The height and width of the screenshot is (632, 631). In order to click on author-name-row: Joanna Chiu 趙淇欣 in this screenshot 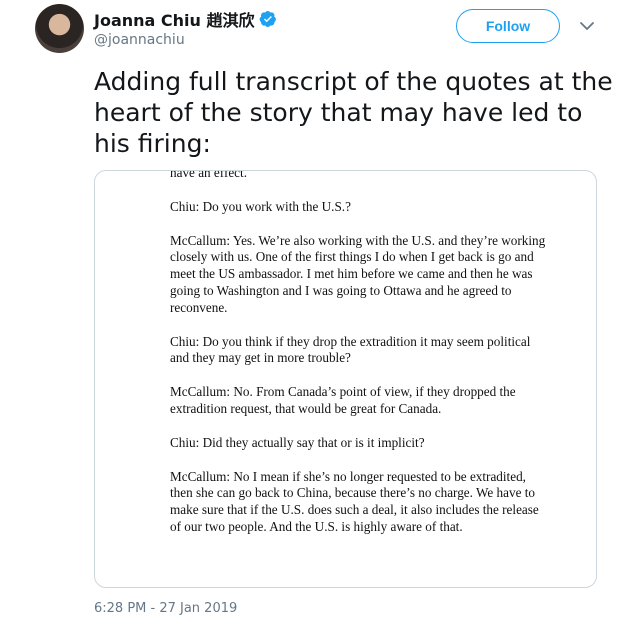, I will do `click(185, 19)`.